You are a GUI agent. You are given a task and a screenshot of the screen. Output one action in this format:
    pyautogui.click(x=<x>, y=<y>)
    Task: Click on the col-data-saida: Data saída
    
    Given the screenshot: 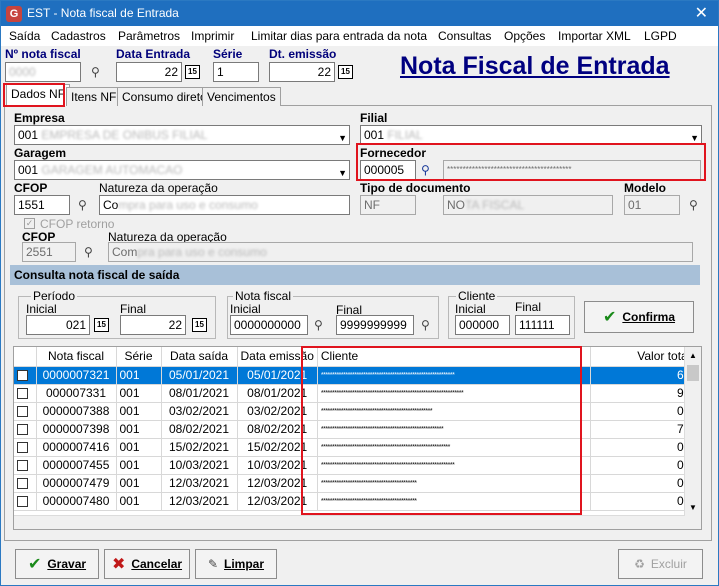 What is the action you would take?
    pyautogui.click(x=199, y=357)
    